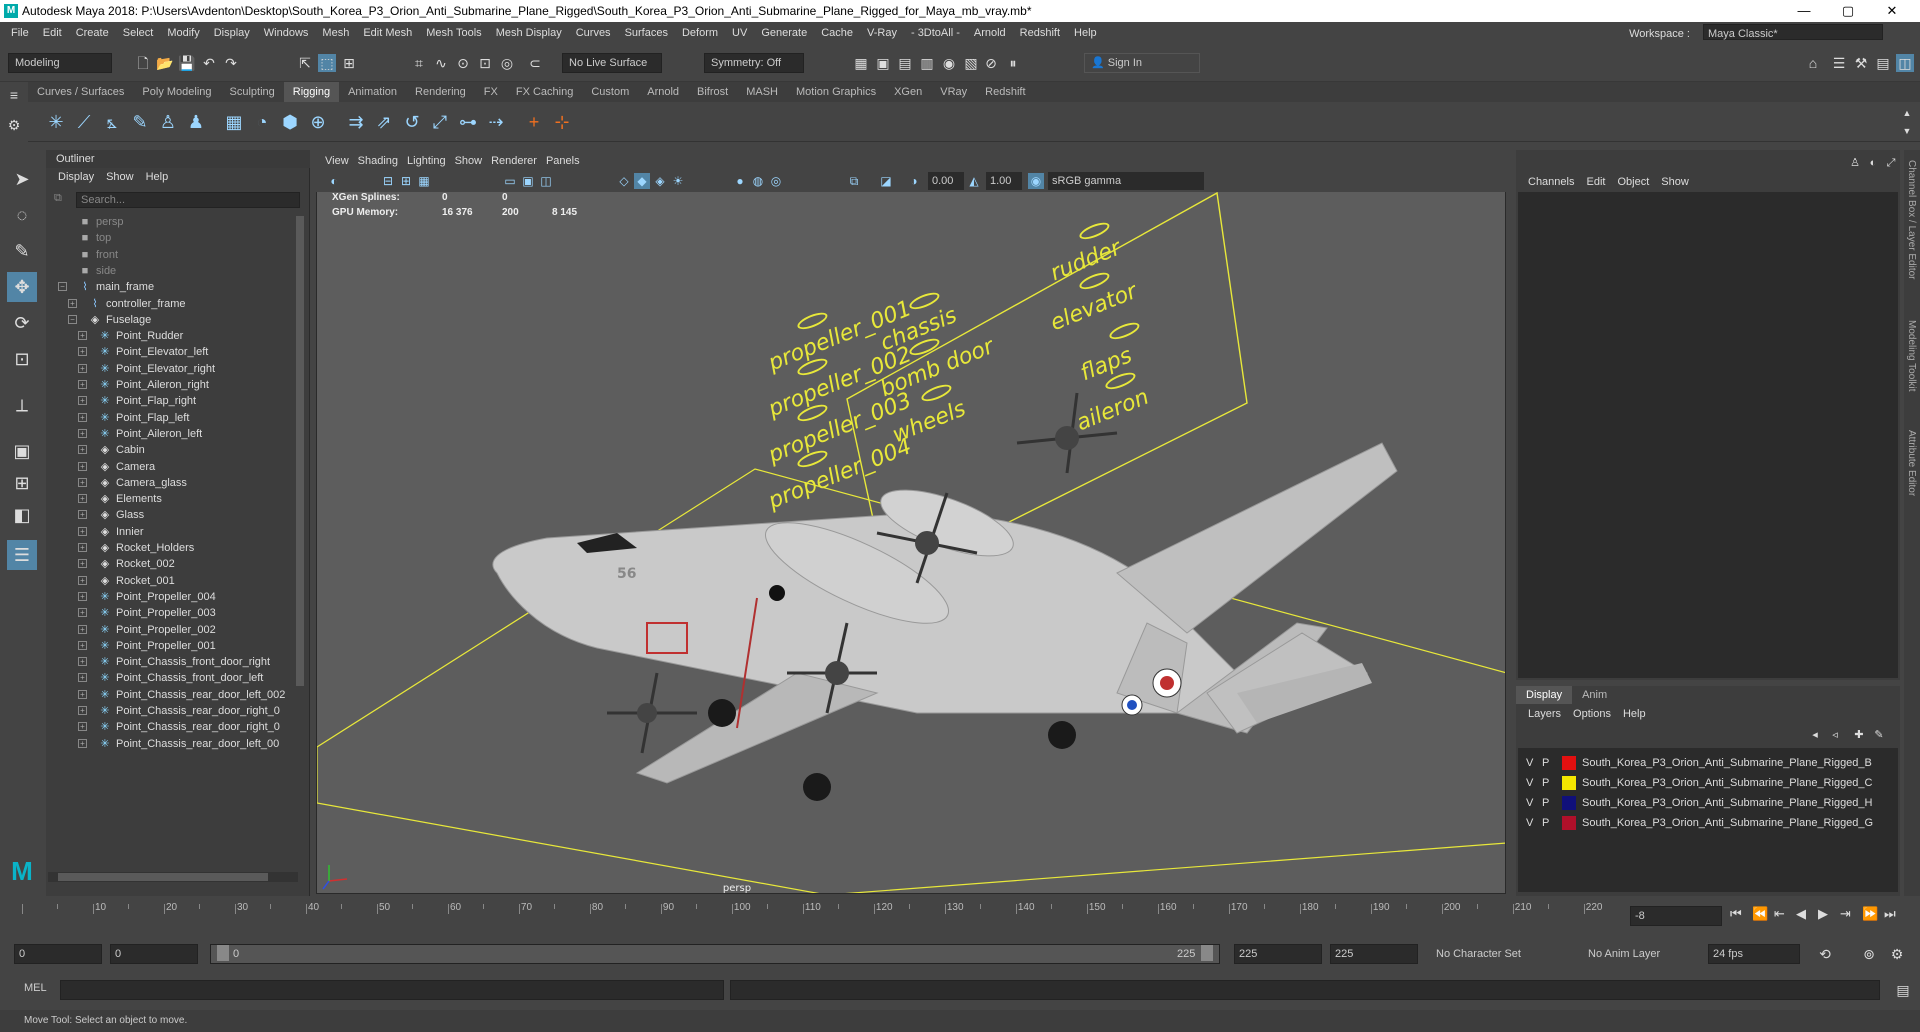 Image resolution: width=1920 pixels, height=1032 pixels. What do you see at coordinates (440, 92) in the screenshot?
I see `shelf-tab-rendering: Rendering` at bounding box center [440, 92].